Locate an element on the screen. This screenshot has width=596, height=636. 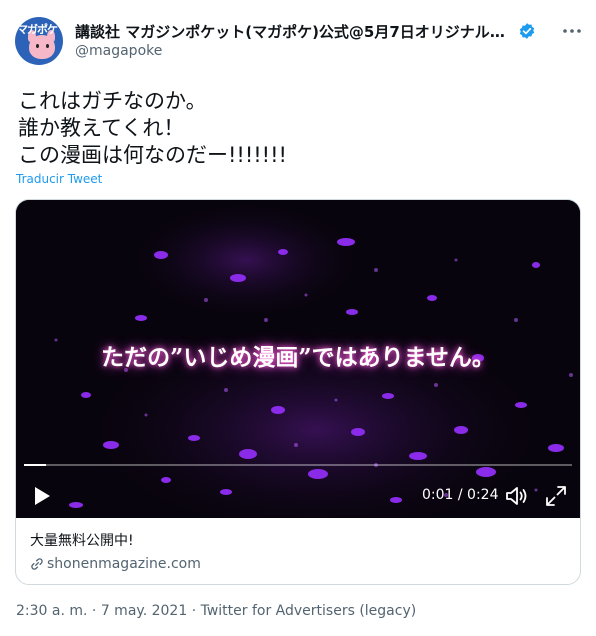
tweet-source: Twitter for Advertisers (legacy) is located at coordinates (309, 611).